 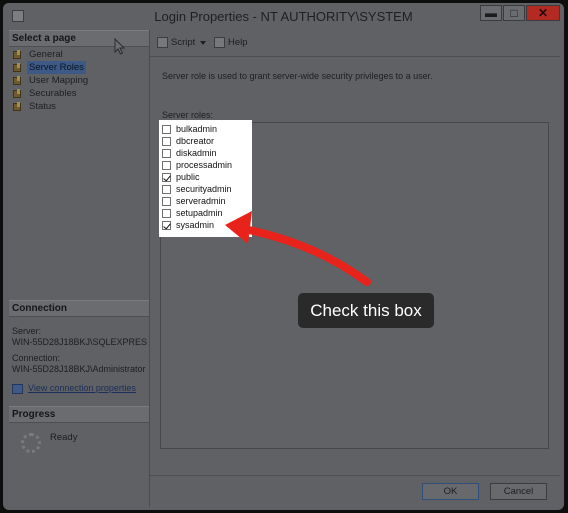 I want to click on close-button: ✕, so click(x=543, y=13).